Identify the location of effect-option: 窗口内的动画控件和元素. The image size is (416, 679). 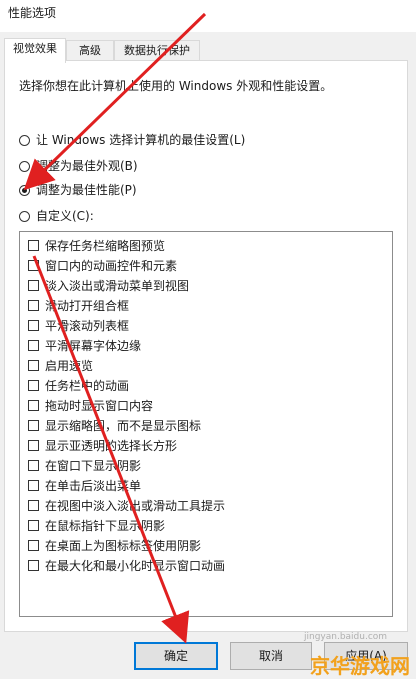
(102, 265).